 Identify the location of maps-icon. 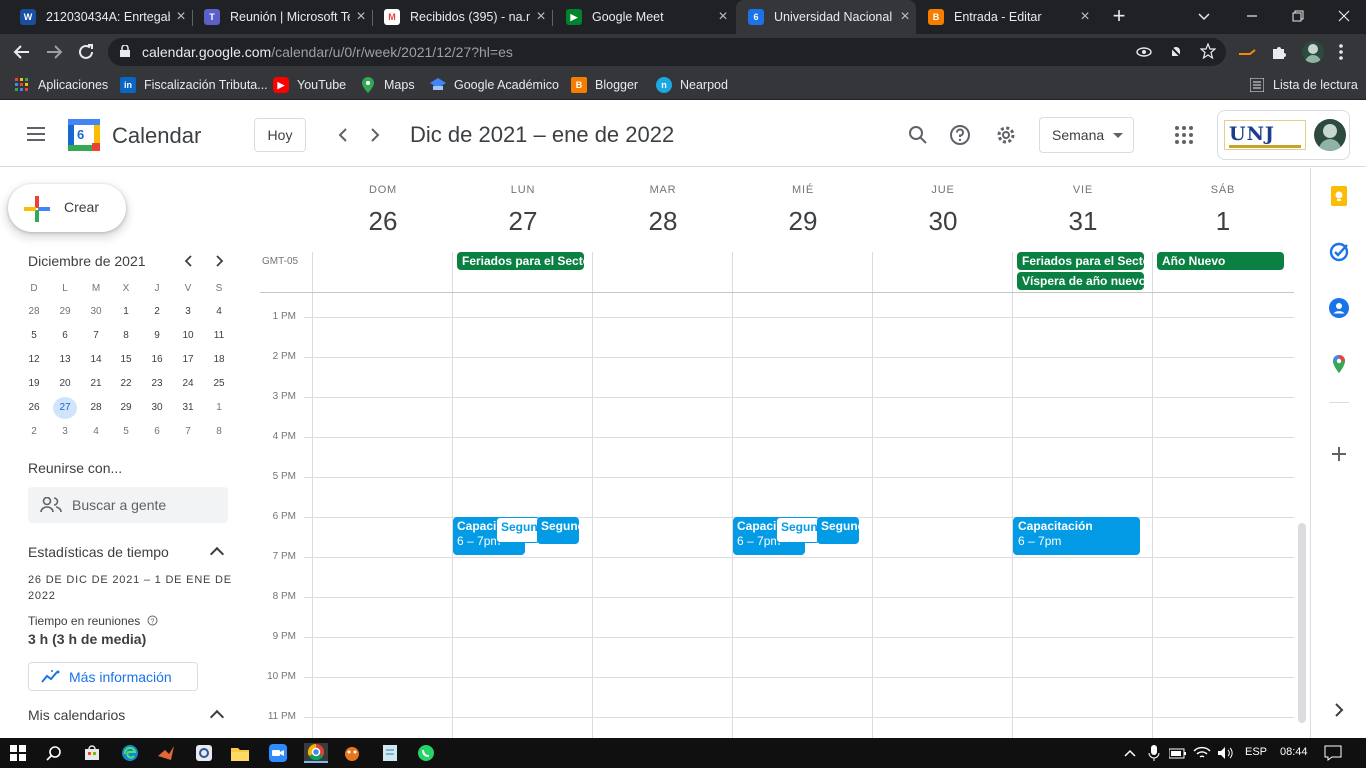
(1339, 364).